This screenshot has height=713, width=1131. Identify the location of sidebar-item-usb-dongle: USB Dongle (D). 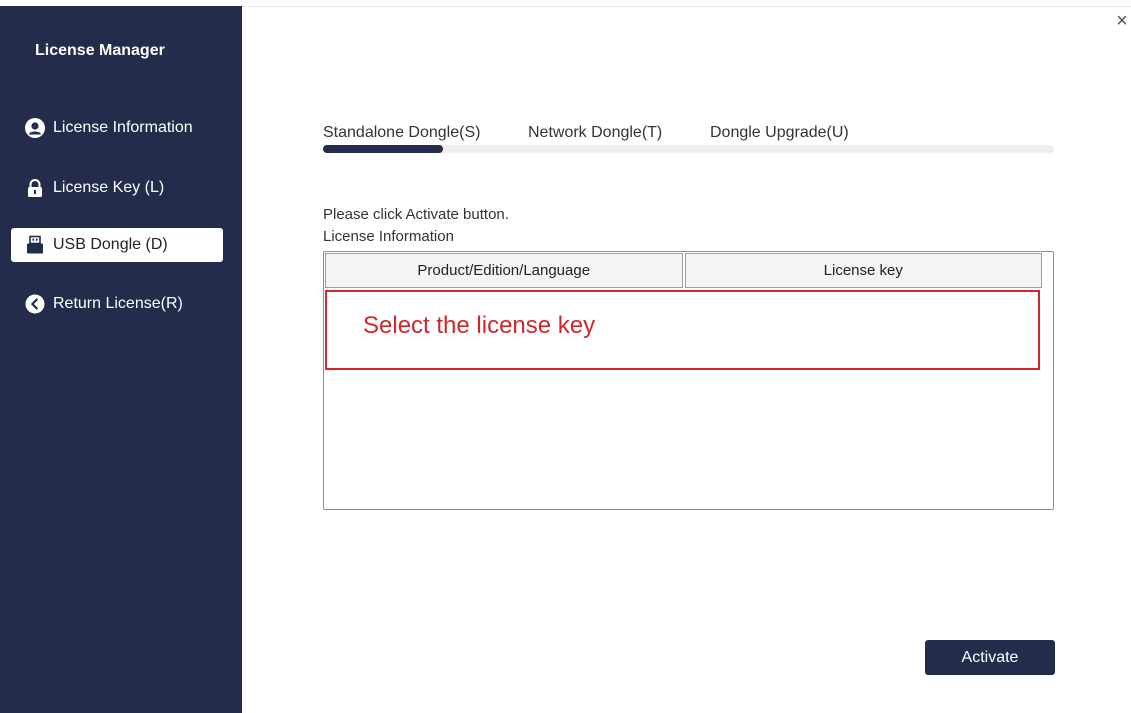
(117, 245).